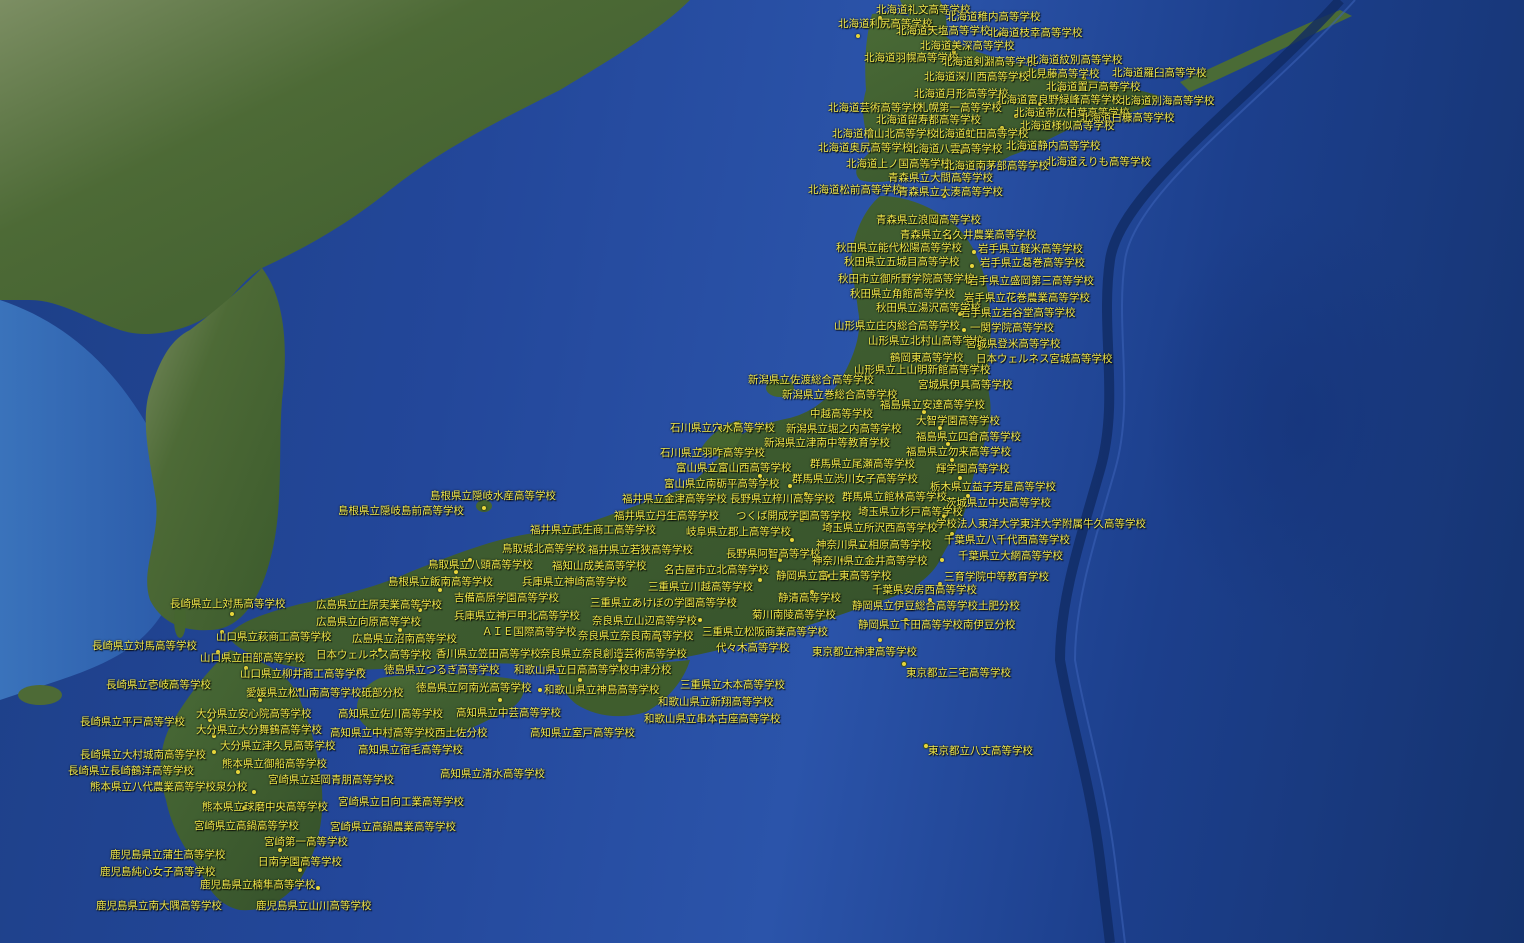 The height and width of the screenshot is (943, 1524). I want to click on school-label: 千葉県立大網高等学校, so click(1010, 556).